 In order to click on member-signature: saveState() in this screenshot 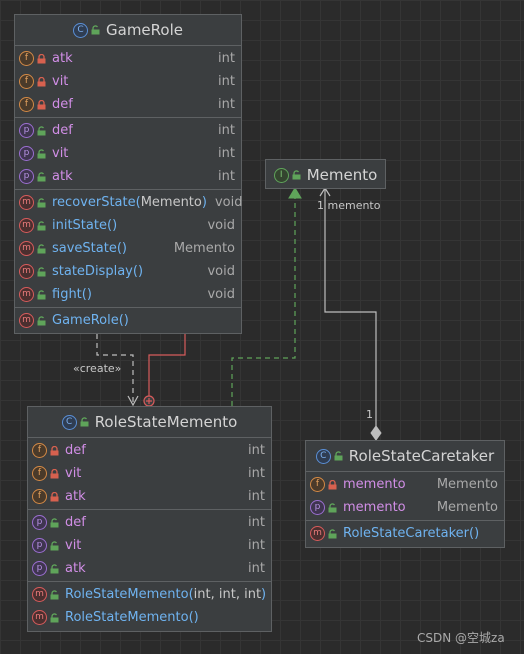, I will do `click(109, 248)`.